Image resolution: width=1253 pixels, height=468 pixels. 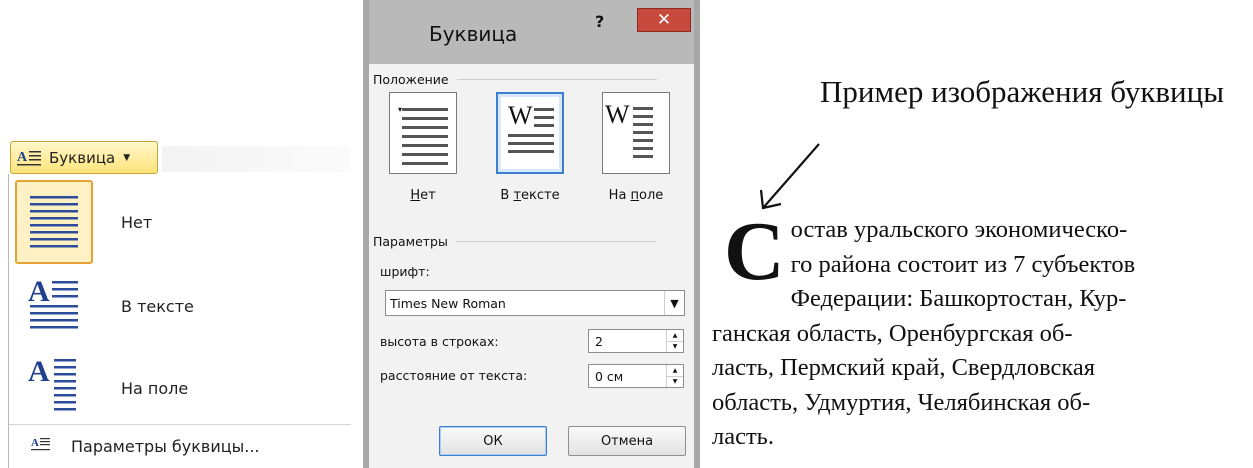 I want to click on position-group-label: Положение, so click(x=411, y=79).